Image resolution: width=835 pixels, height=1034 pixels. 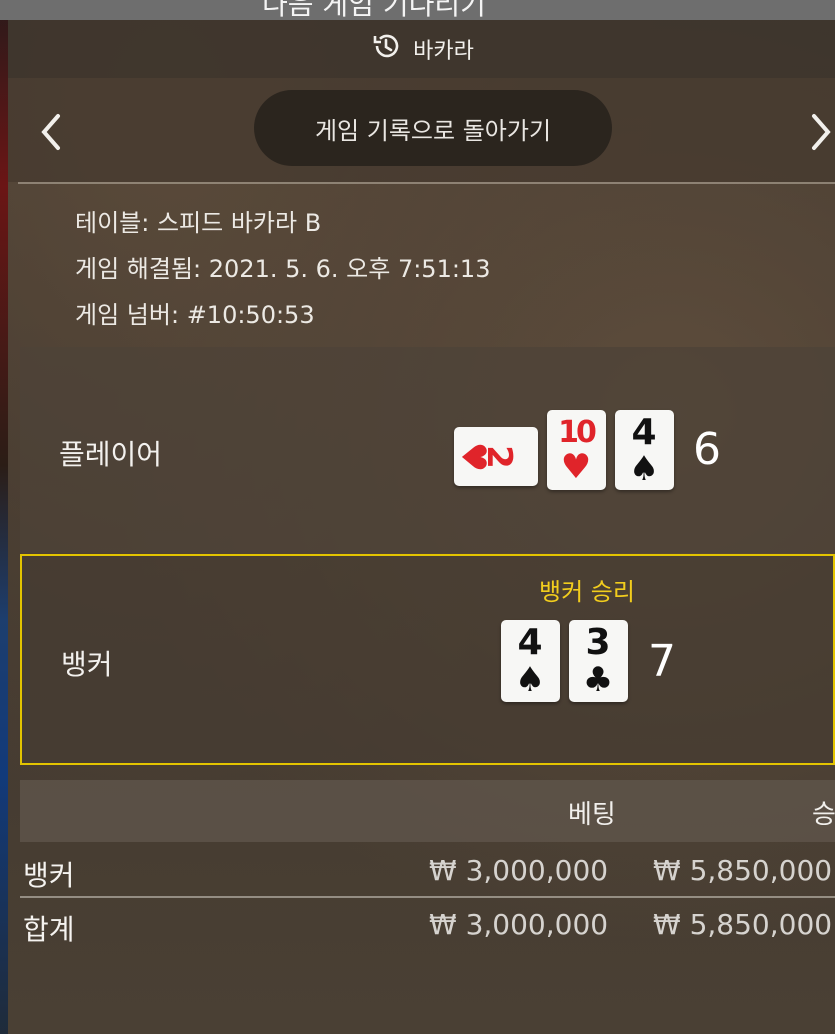 What do you see at coordinates (592, 815) in the screenshot?
I see `bet-column-header: 베팅` at bounding box center [592, 815].